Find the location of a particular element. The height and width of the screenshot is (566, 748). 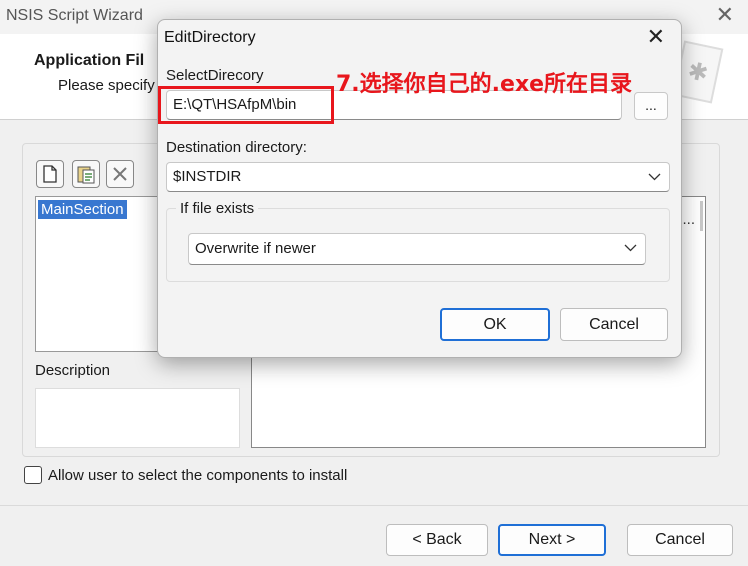

add-files-button is located at coordinates (86, 174).